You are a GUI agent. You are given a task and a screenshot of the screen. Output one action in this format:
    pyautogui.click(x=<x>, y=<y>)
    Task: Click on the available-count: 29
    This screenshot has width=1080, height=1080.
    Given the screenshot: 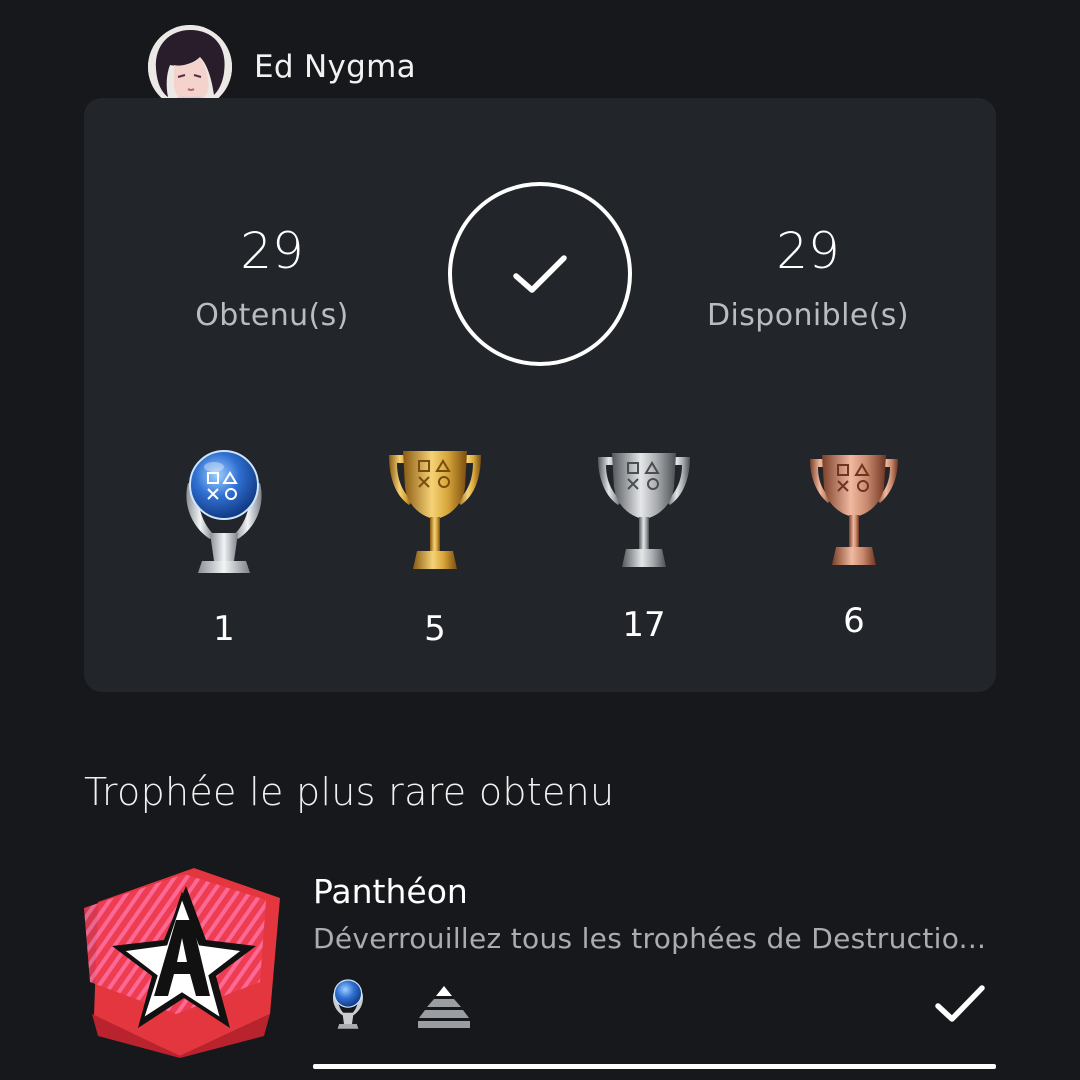 What is the action you would take?
    pyautogui.click(x=808, y=251)
    